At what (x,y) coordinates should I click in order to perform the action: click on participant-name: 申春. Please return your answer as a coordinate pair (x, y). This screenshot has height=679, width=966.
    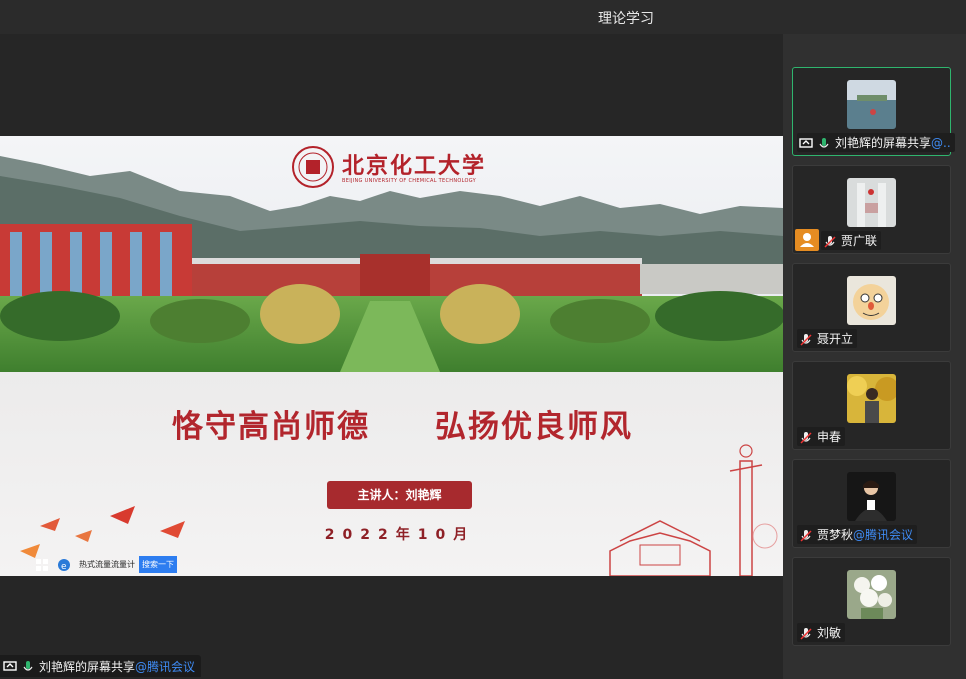
    Looking at the image, I should click on (829, 437).